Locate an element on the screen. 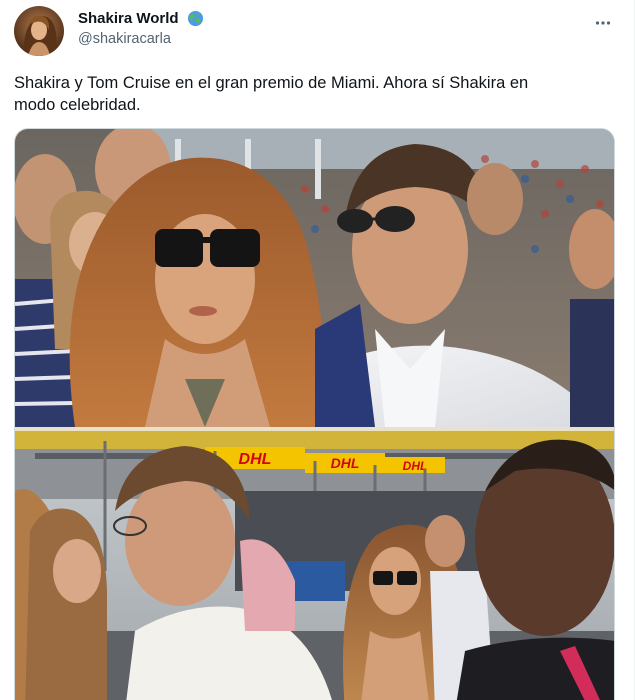 The width and height of the screenshot is (635, 700). author-display-name: Shakira World is located at coordinates (128, 18).